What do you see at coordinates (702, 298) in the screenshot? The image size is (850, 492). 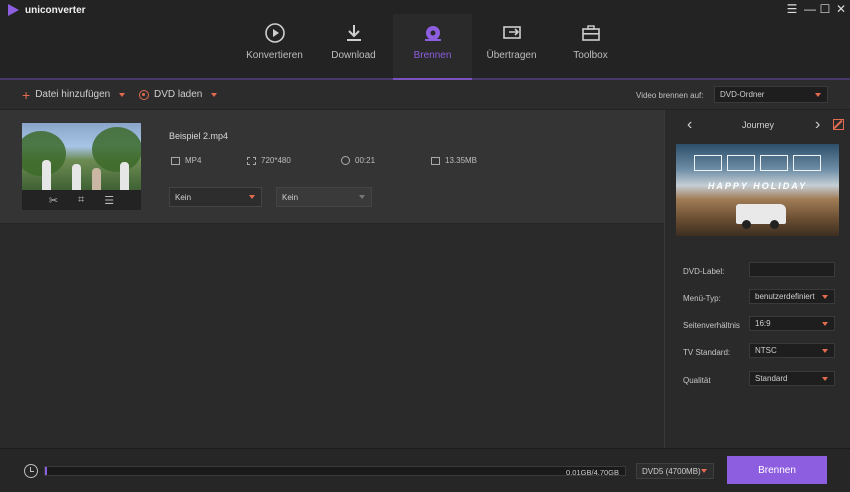 I see `menu-type-label: Menü-Typ:` at bounding box center [702, 298].